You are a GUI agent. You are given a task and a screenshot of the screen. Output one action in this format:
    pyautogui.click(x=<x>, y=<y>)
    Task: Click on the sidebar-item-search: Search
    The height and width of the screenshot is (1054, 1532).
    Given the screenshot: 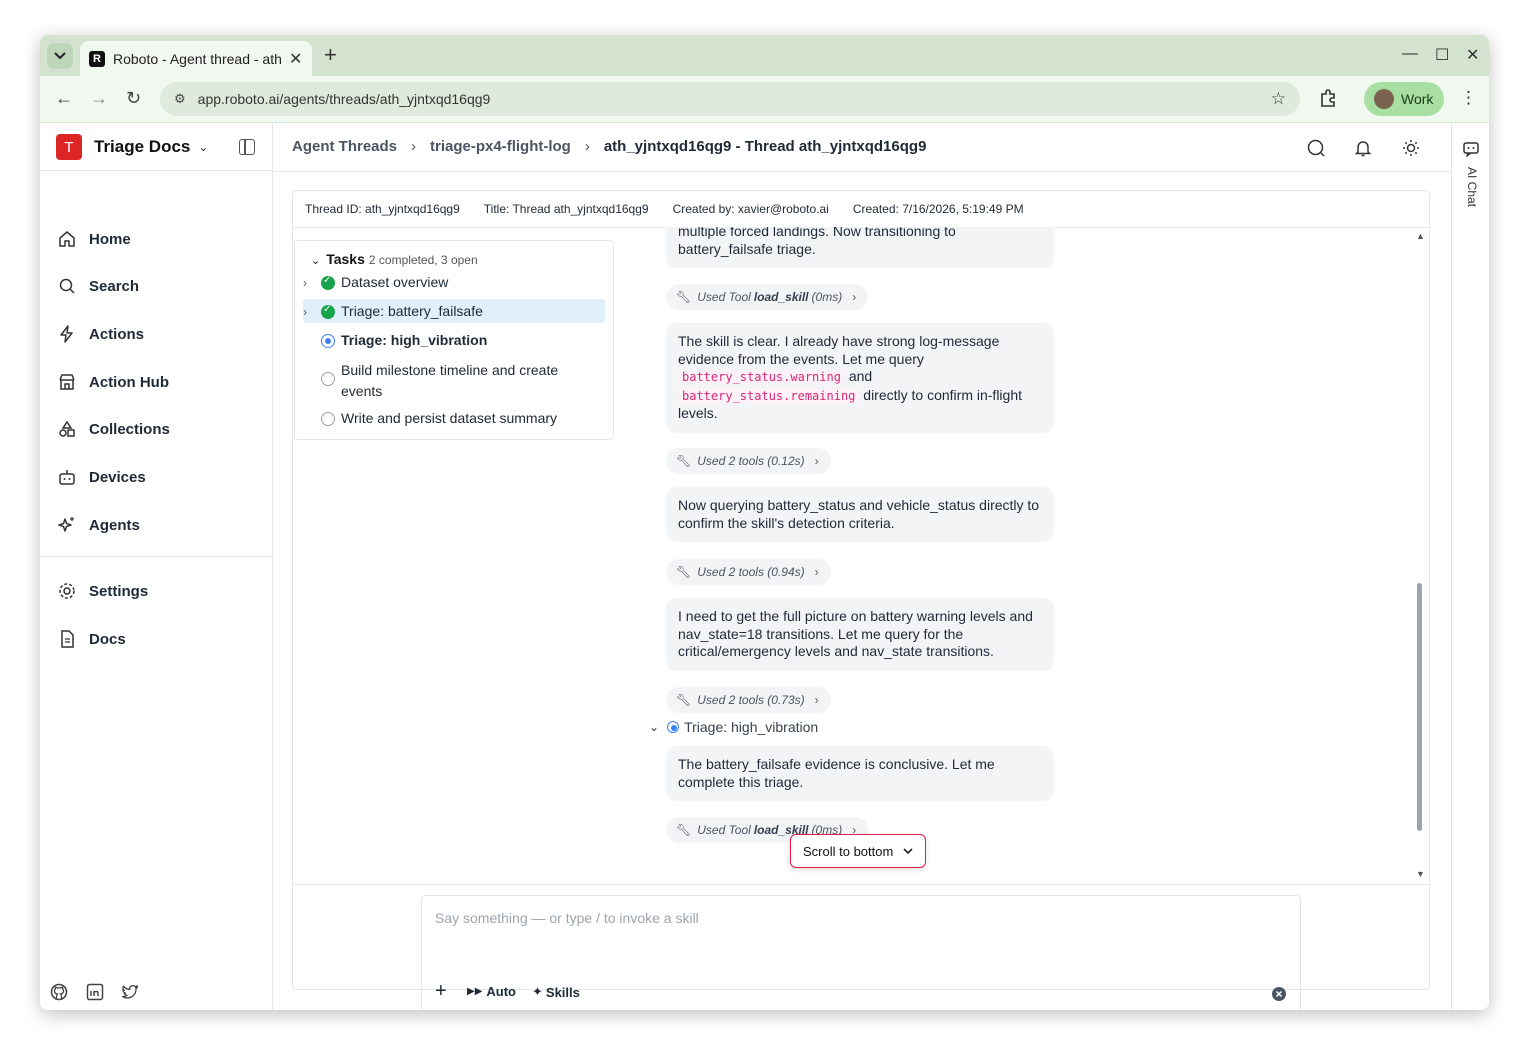 What is the action you would take?
    pyautogui.click(x=98, y=286)
    